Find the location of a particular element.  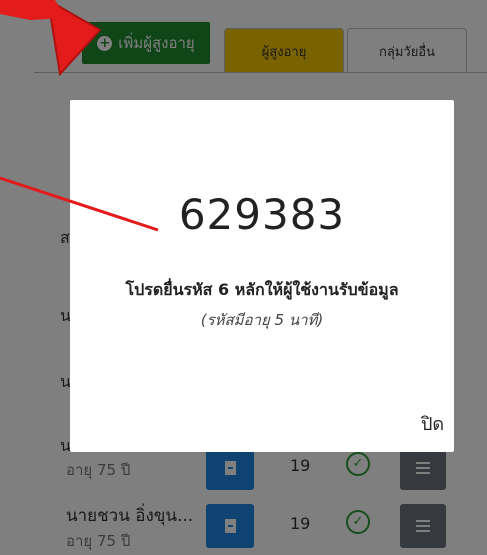

share-code: 629383 is located at coordinates (262, 214).